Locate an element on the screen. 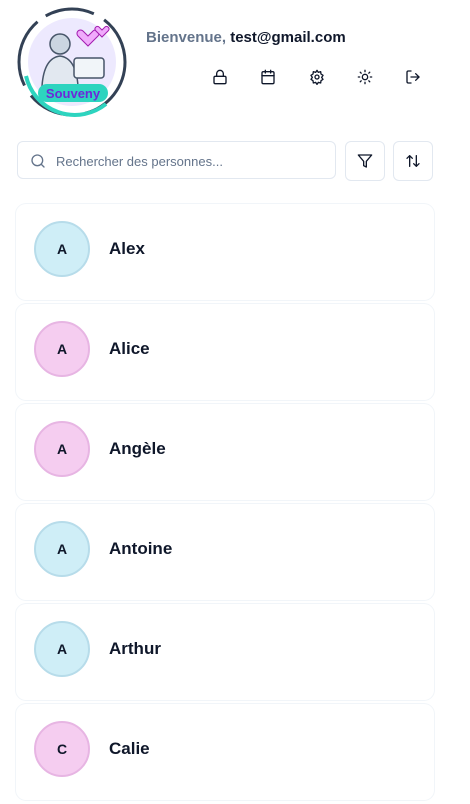  person-name: Alex is located at coordinates (127, 248).